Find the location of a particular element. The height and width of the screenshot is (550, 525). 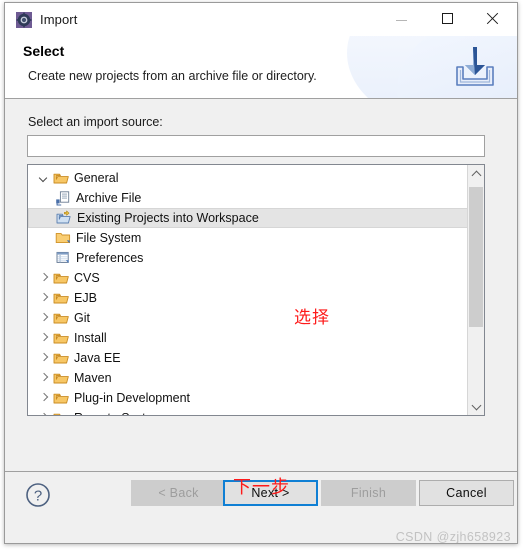

archive-file-icon is located at coordinates (63, 198).